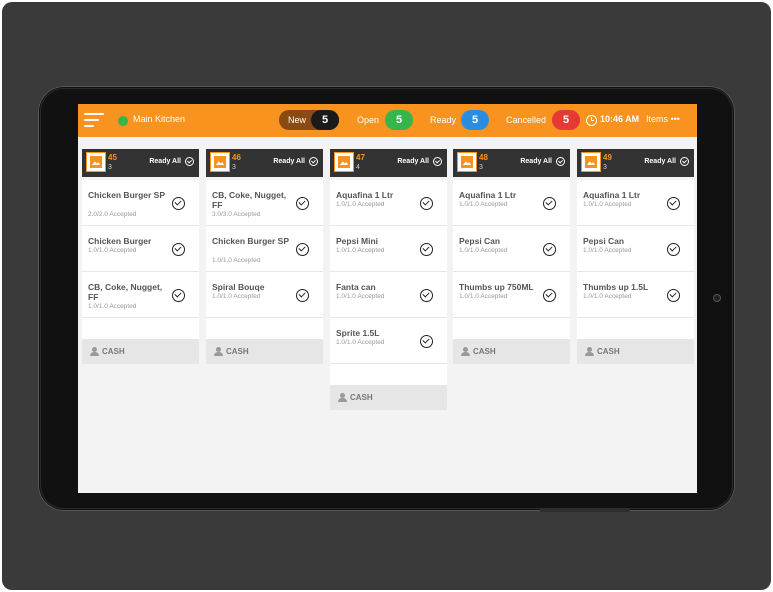  What do you see at coordinates (356, 287) in the screenshot?
I see `item-name: Fanta can` at bounding box center [356, 287].